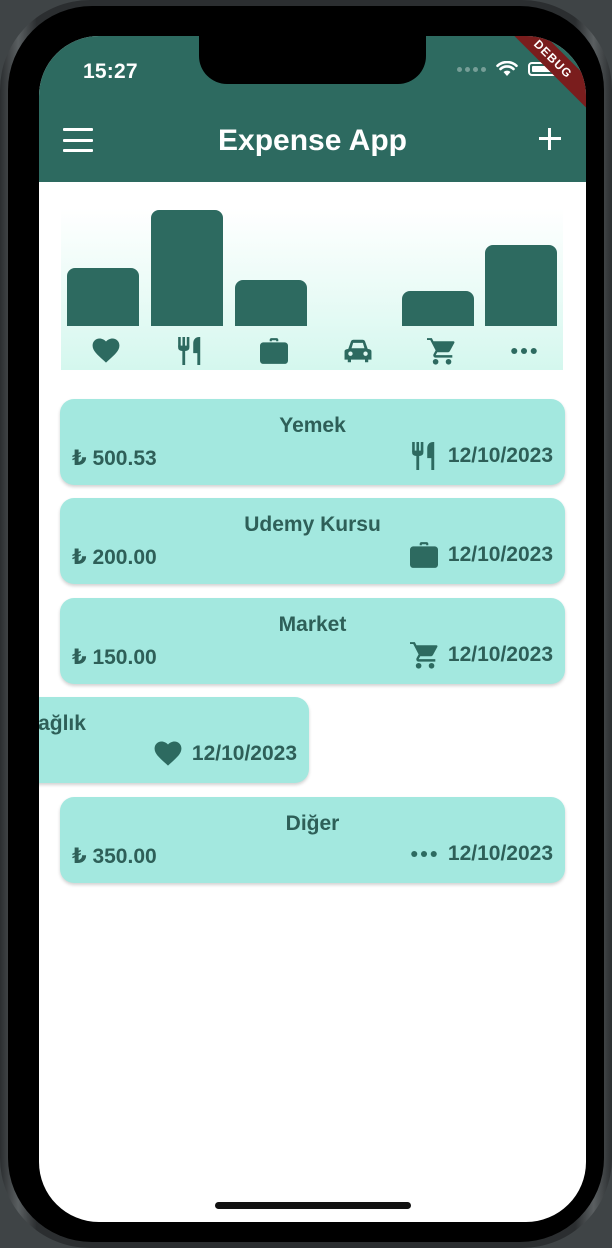  I want to click on expense-title: Market, so click(312, 624).